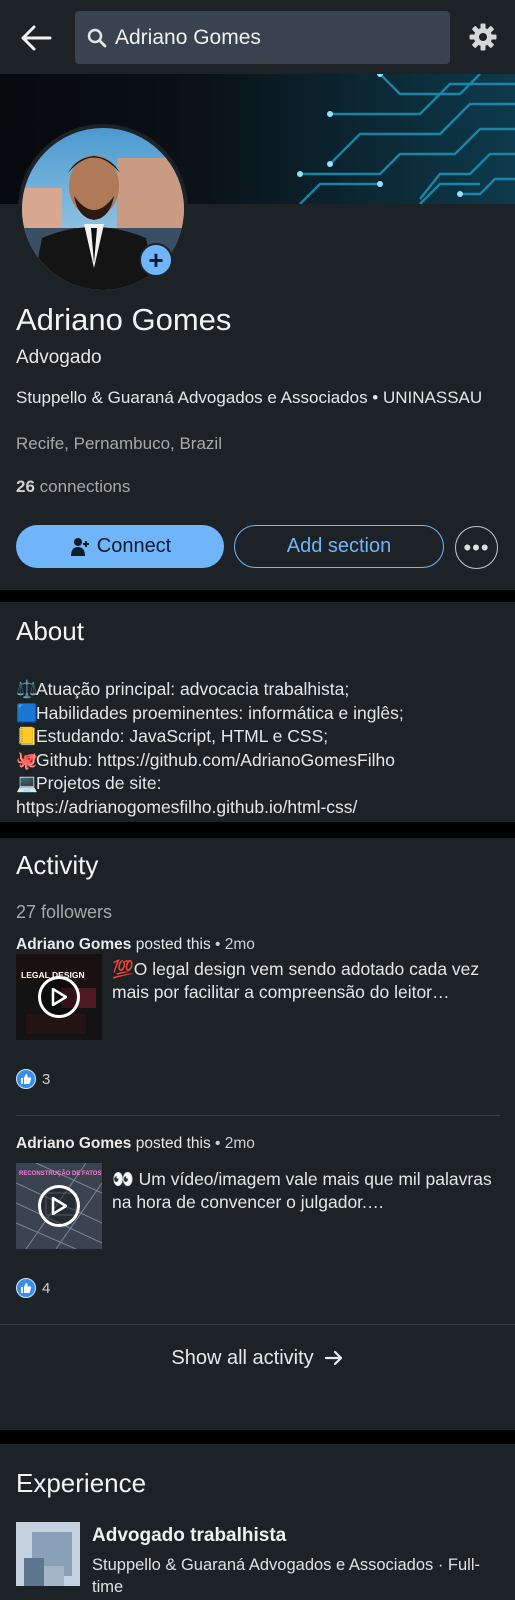 This screenshot has height=1600, width=515. I want to click on post-thumbnail: RECONSTRUÇÃO DE FATOS, so click(59, 1206).